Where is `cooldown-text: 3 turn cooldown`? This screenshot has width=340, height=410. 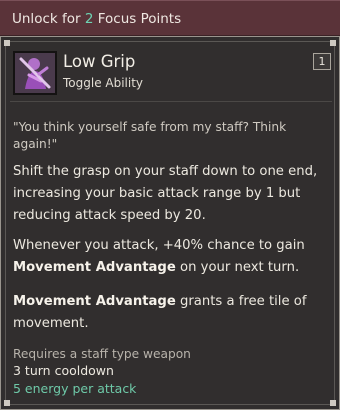
cooldown-text: 3 turn cooldown is located at coordinates (63, 370).